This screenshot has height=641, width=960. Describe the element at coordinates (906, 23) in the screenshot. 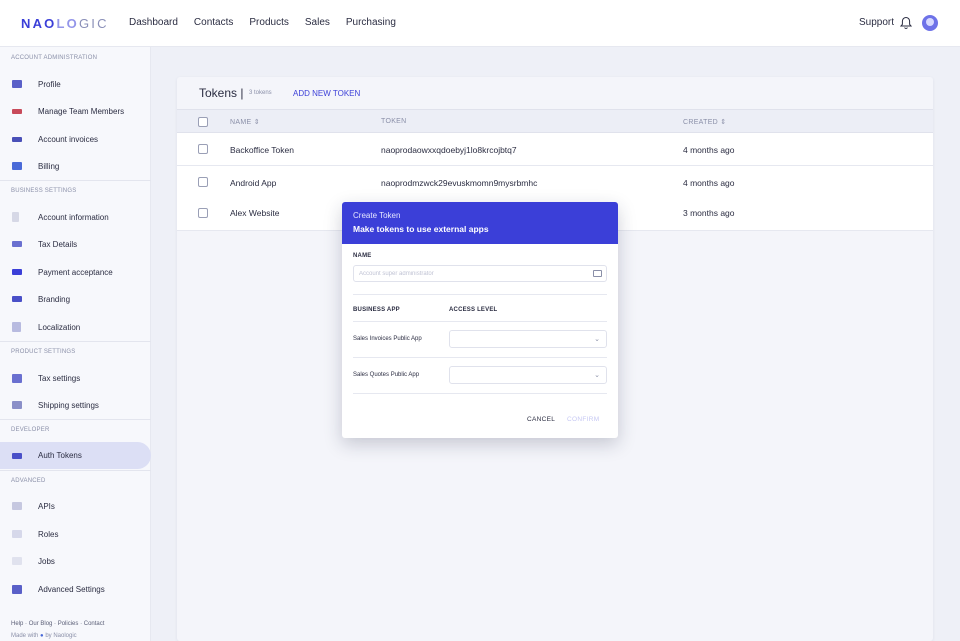

I see `bell-icon` at that location.